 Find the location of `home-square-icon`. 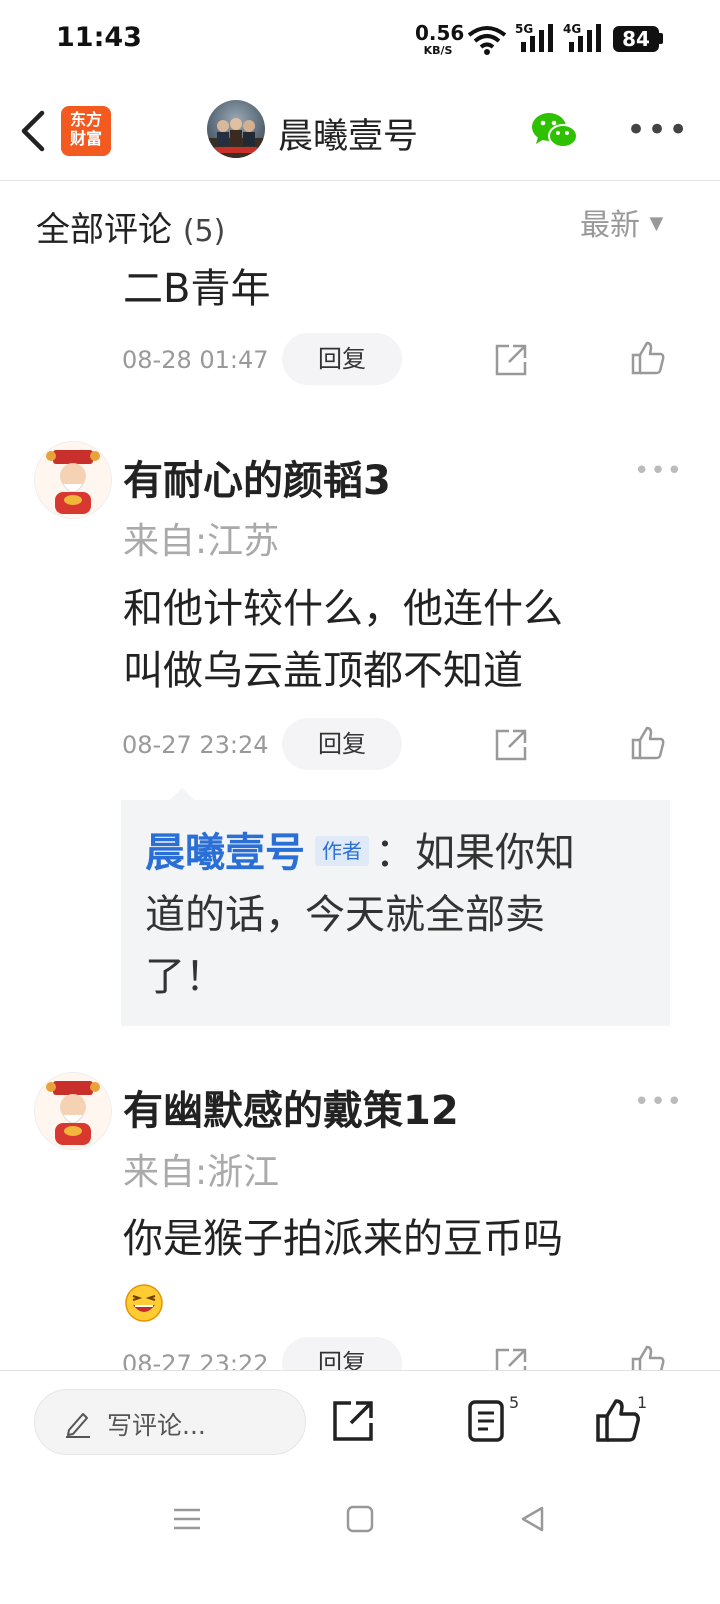

home-square-icon is located at coordinates (360, 1519).